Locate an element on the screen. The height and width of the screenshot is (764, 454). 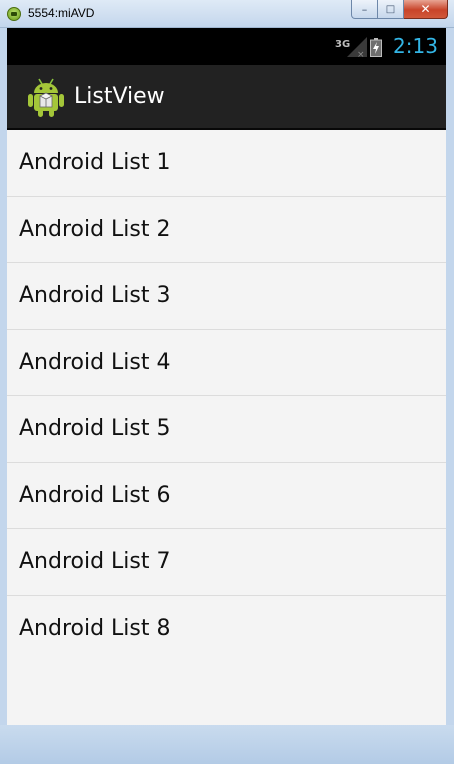
status-clock: 2:13 is located at coordinates (415, 46).